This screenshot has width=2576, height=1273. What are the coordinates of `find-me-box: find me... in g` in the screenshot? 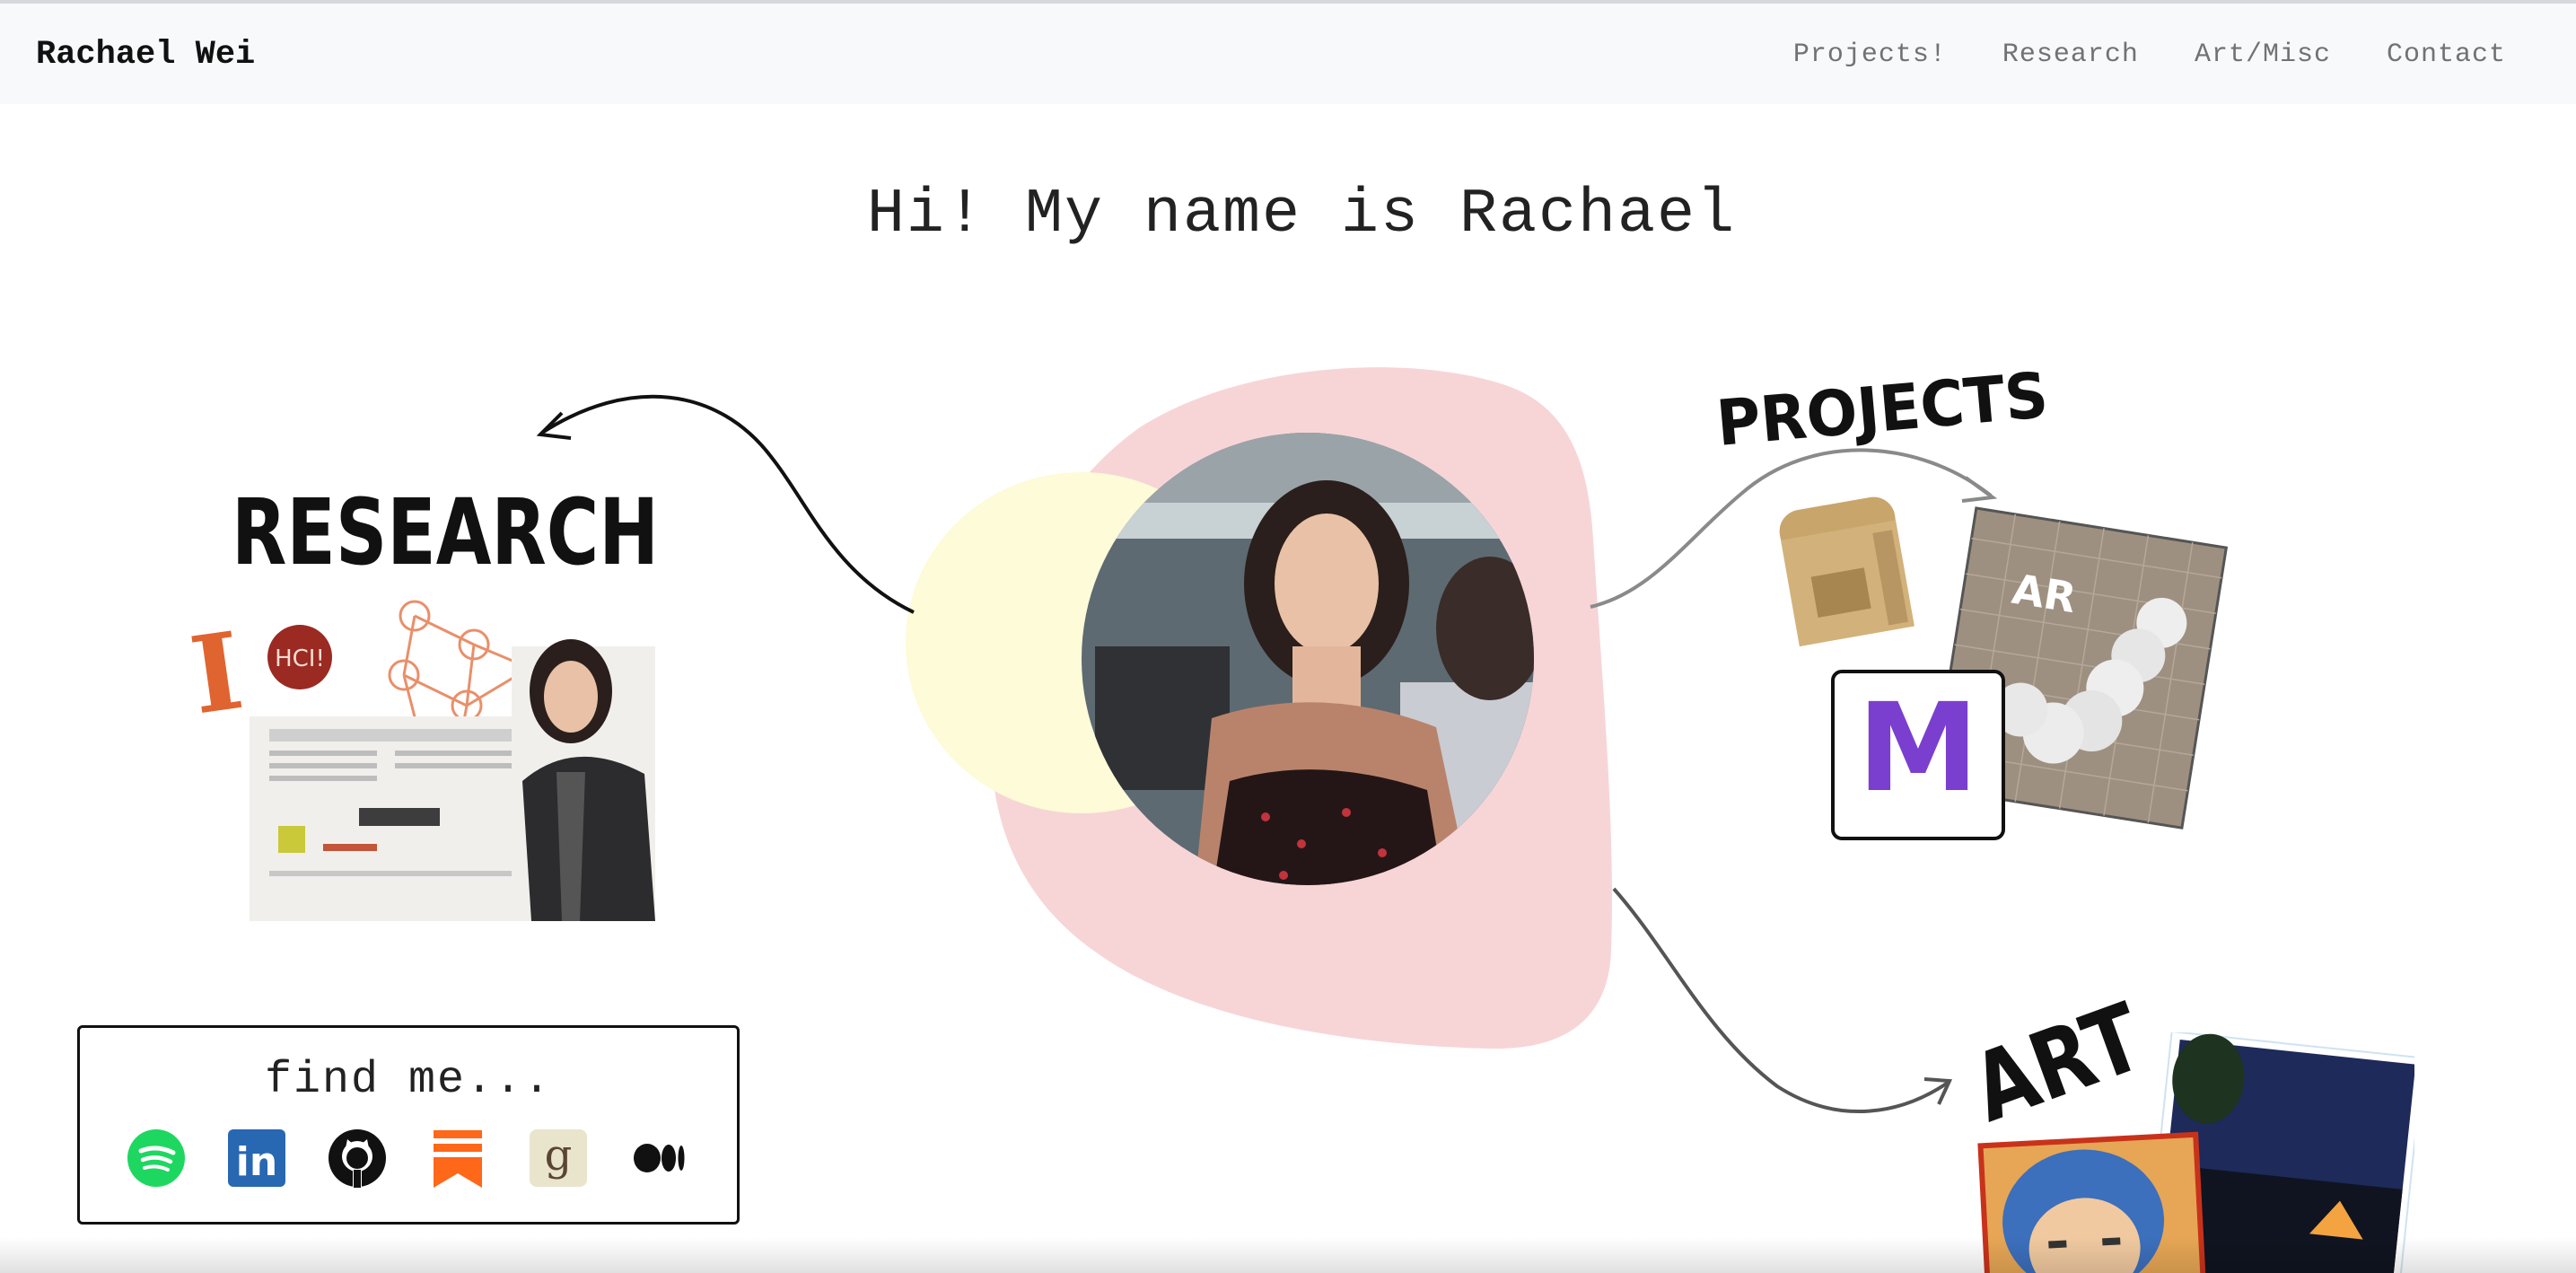 It's located at (408, 1125).